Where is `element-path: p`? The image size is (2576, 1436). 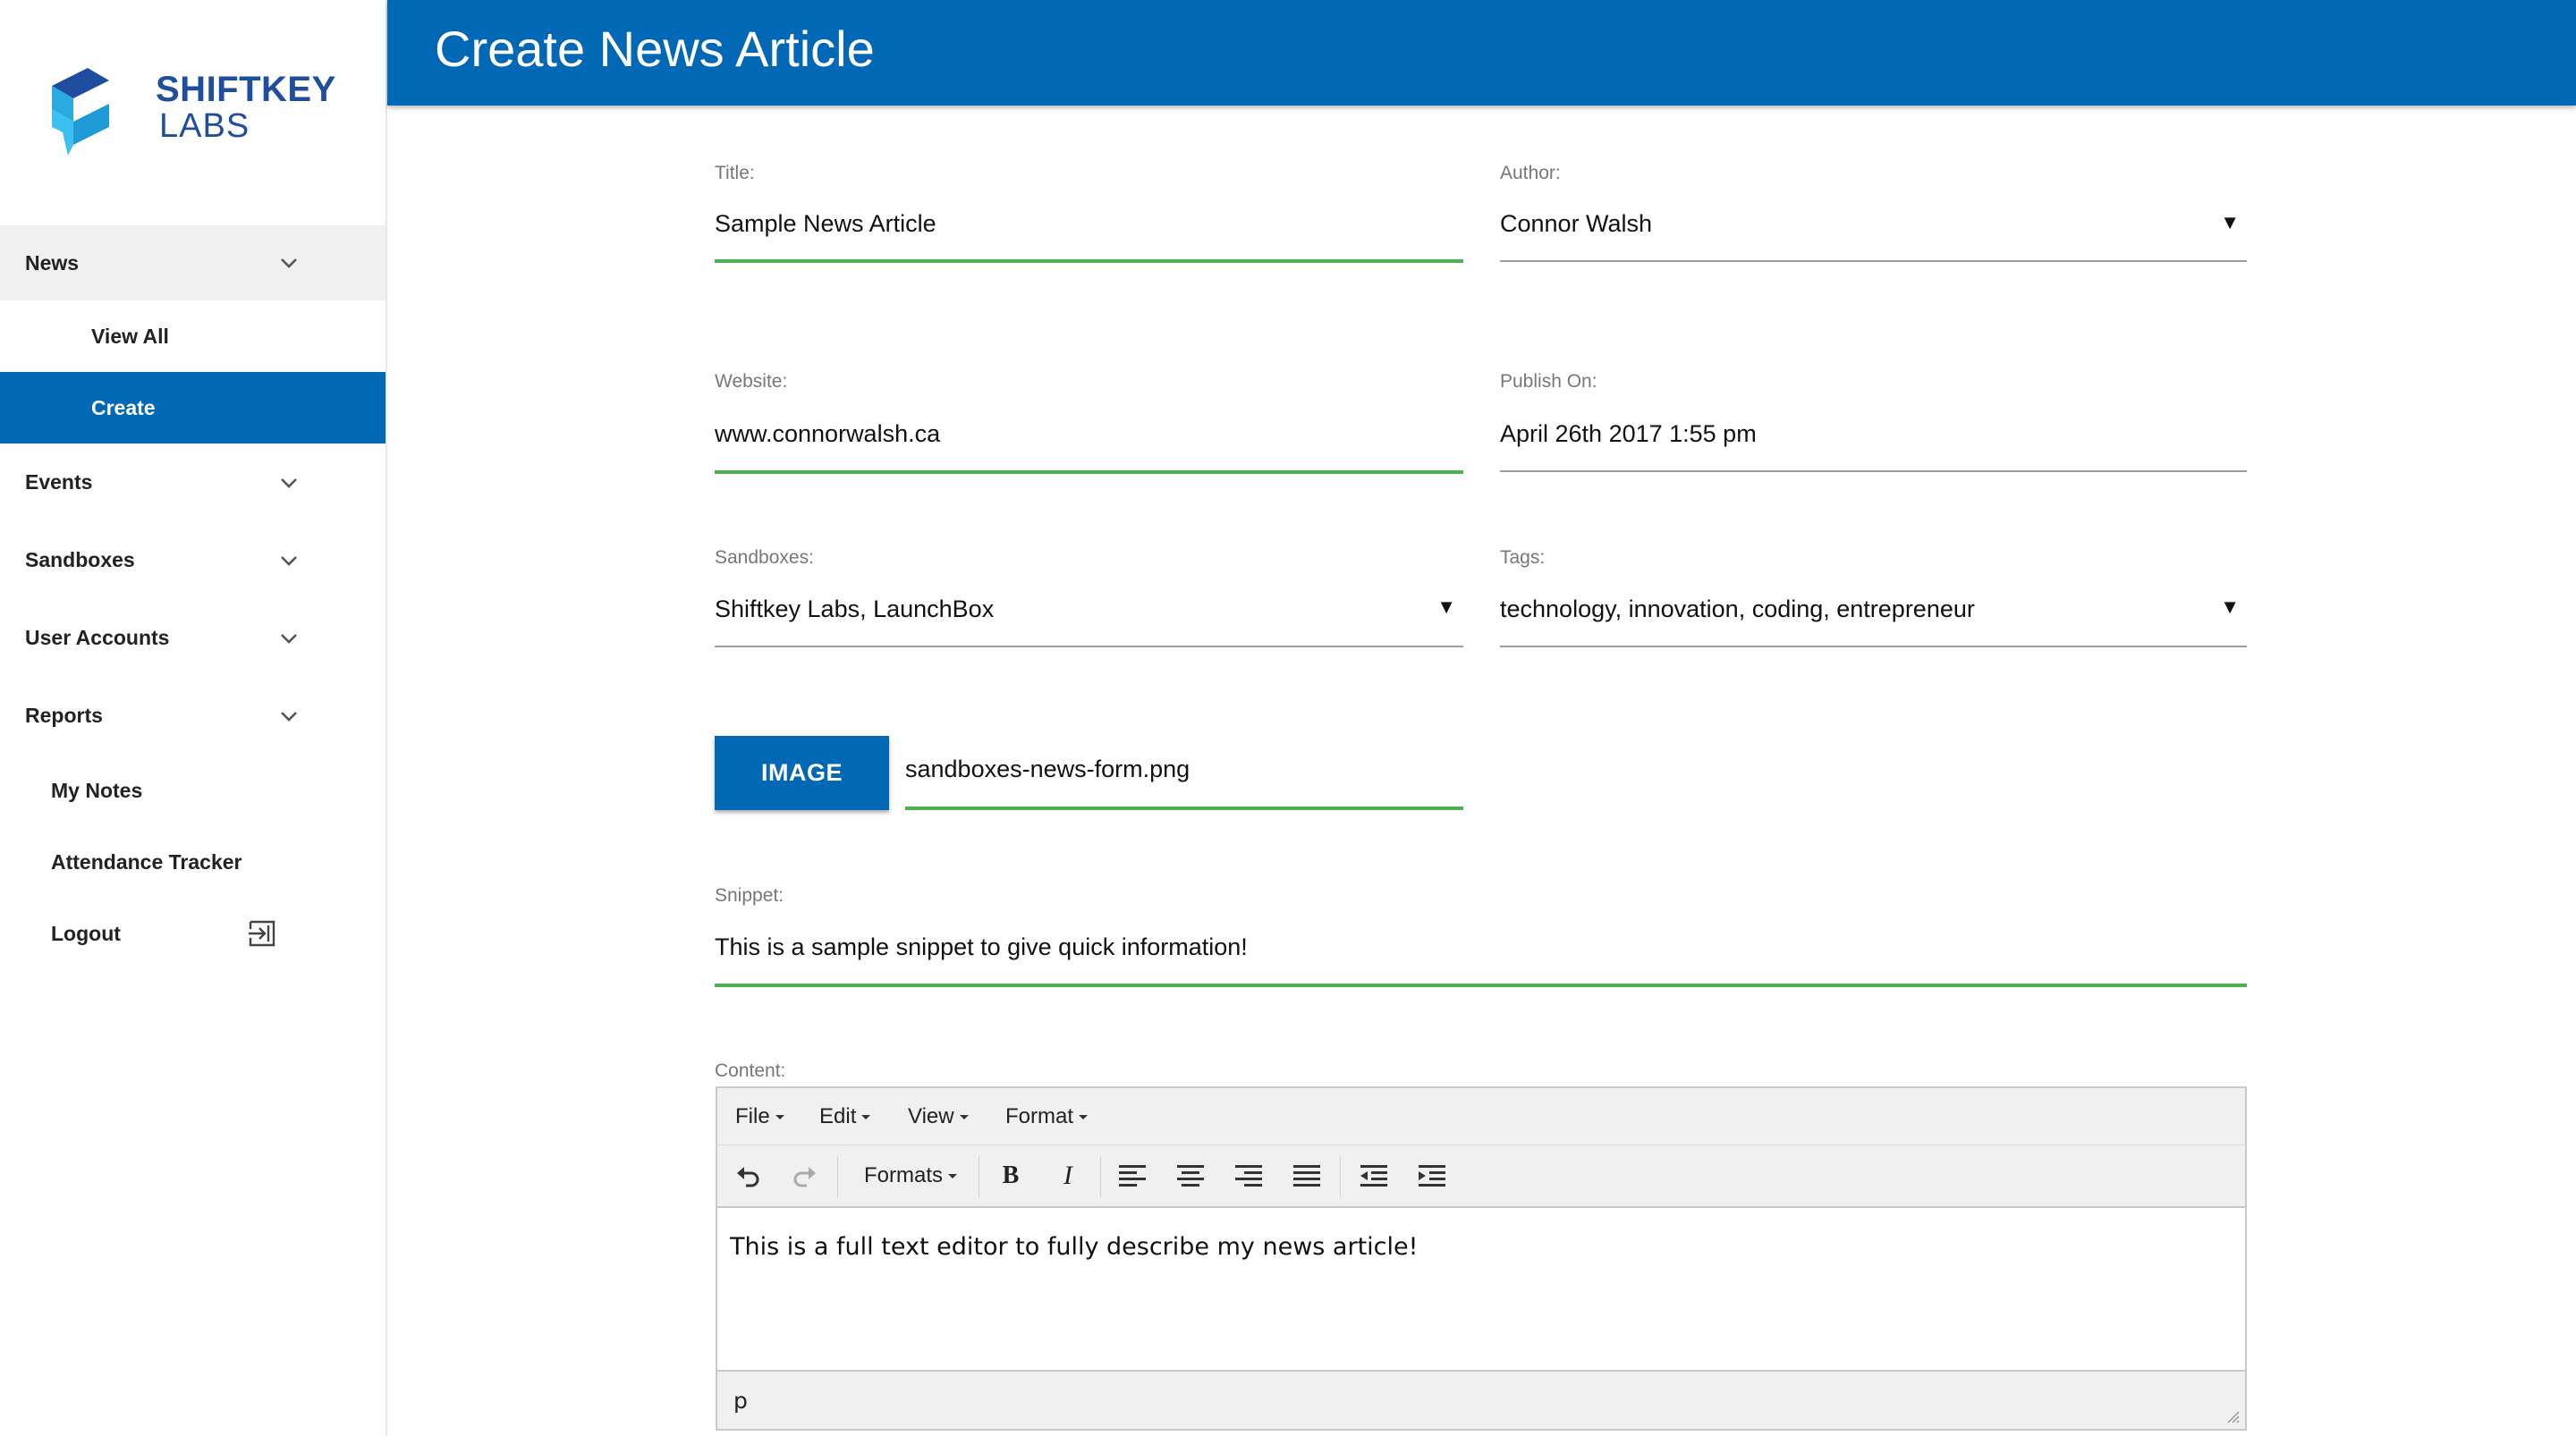 element-path: p is located at coordinates (740, 1401).